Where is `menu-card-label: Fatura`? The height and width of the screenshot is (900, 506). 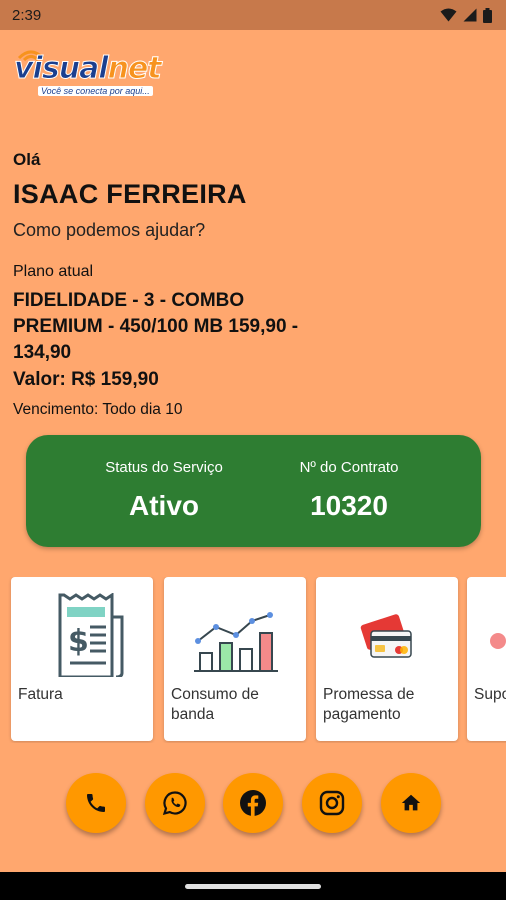
menu-card-label: Fatura is located at coordinates (40, 694).